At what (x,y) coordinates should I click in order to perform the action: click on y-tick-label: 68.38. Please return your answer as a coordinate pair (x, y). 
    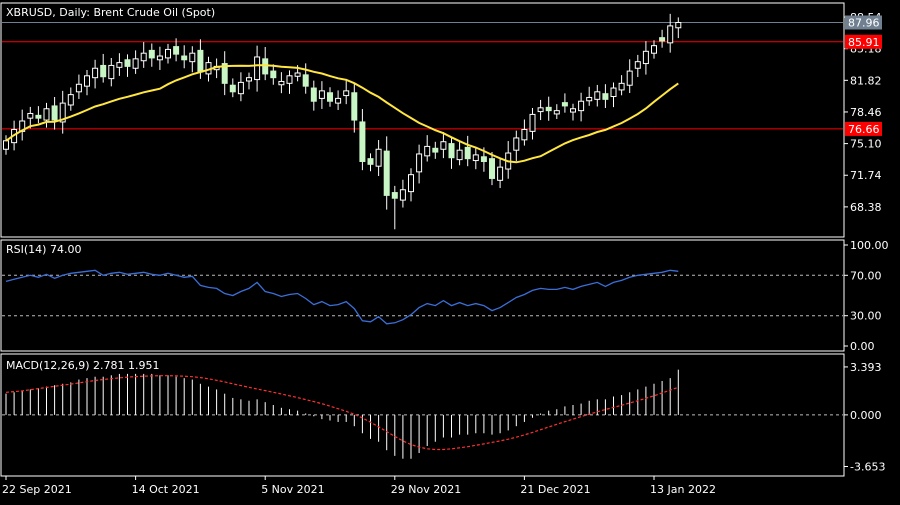
    Looking at the image, I should click on (866, 207).